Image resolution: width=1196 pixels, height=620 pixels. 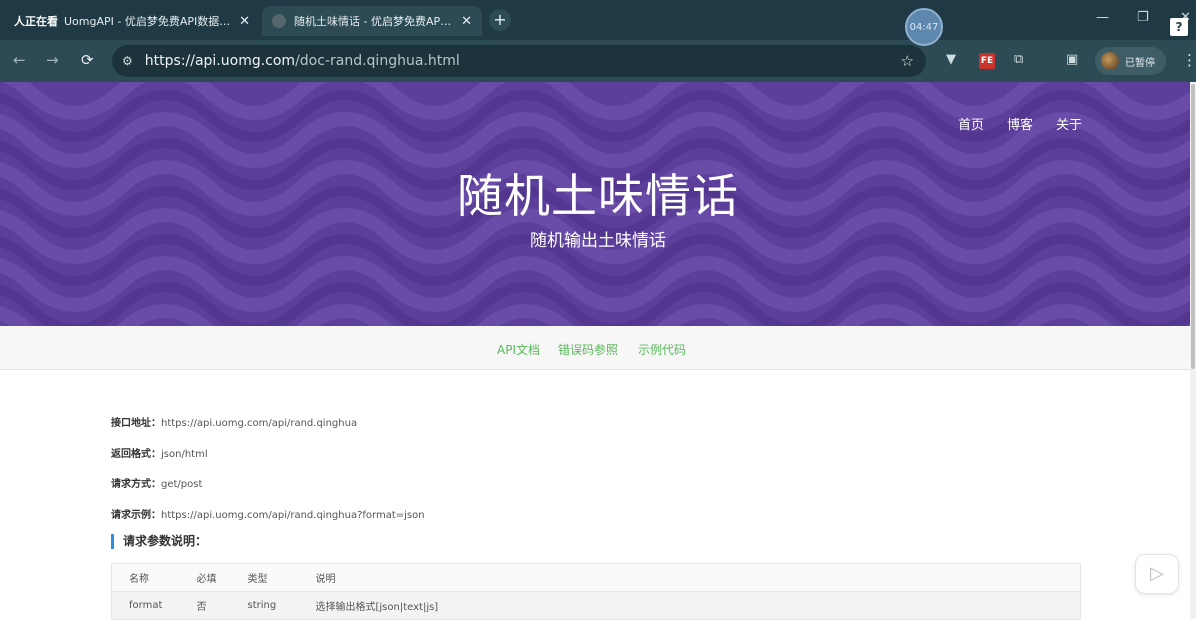 I want to click on nav-home-link: 首页, so click(x=971, y=123).